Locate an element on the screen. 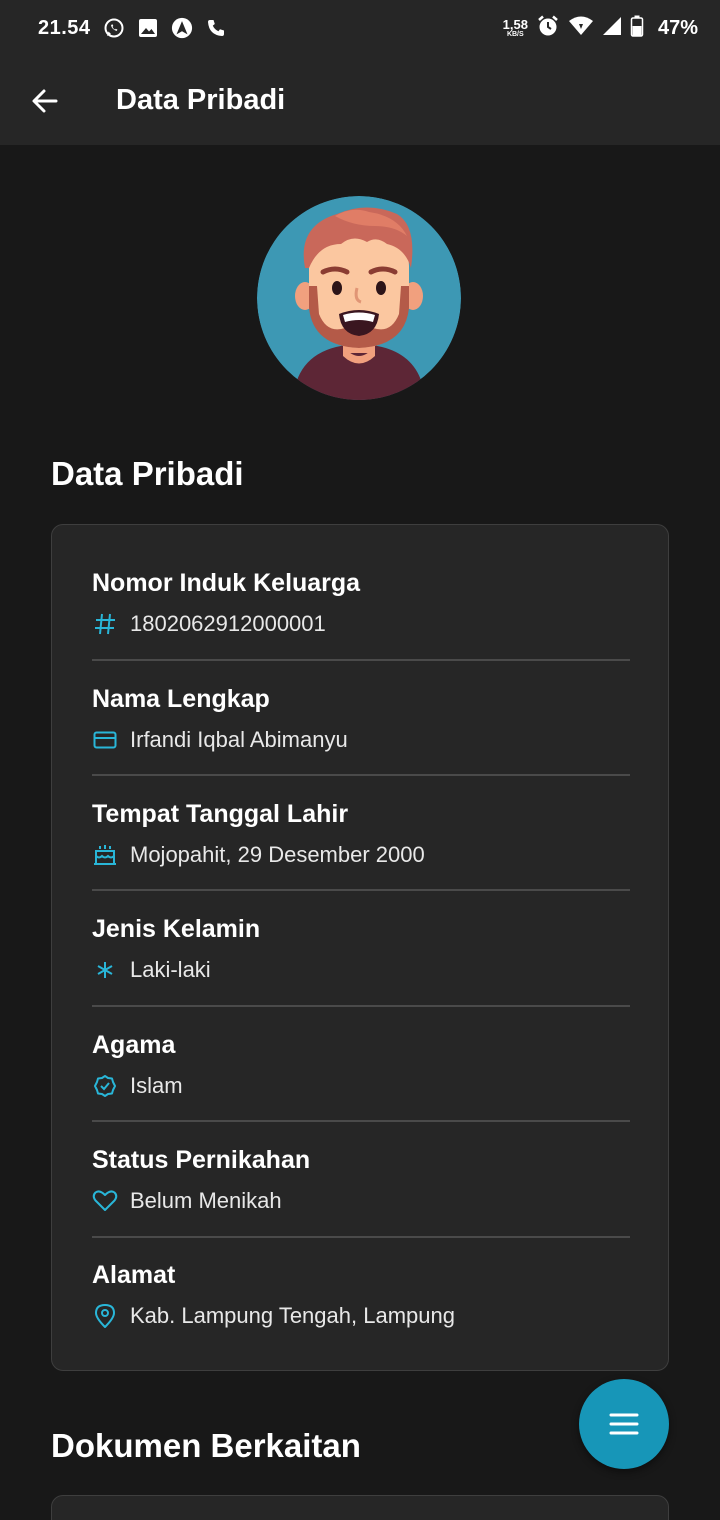 Image resolution: width=720 pixels, height=1520 pixels. field-value: Laki-laki is located at coordinates (170, 969).